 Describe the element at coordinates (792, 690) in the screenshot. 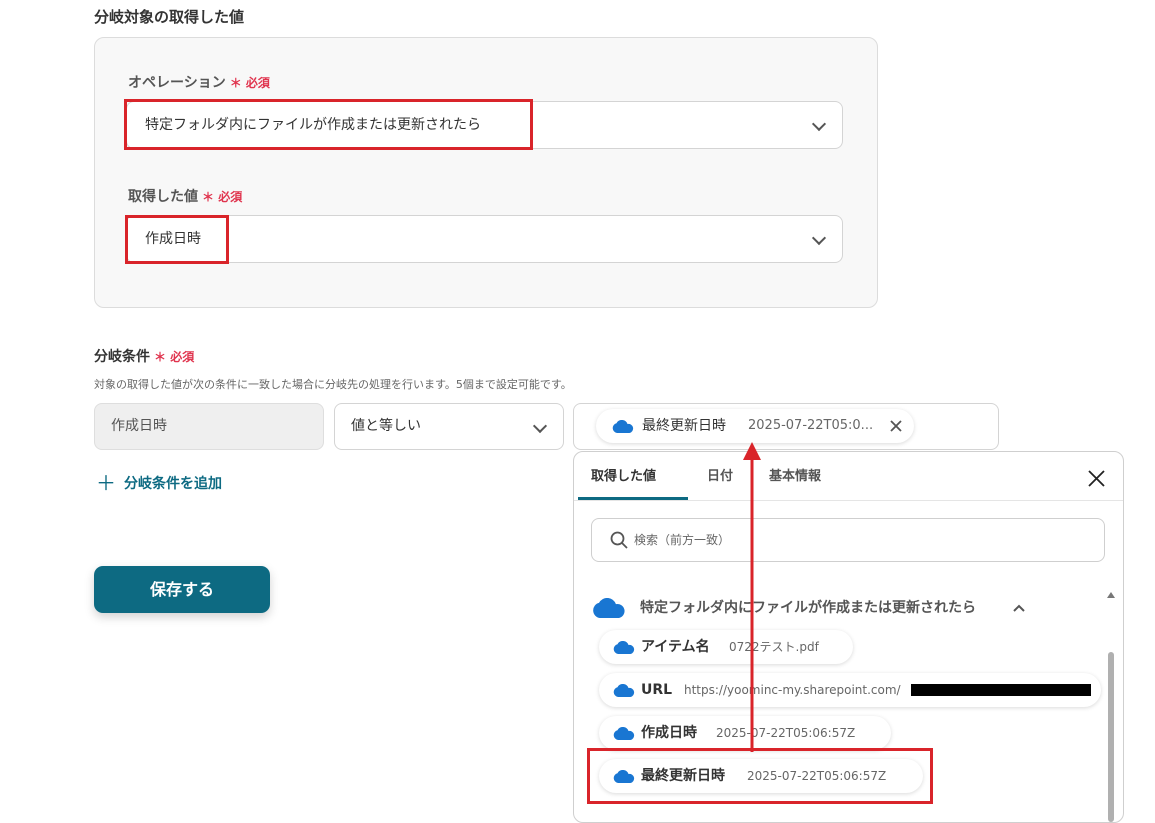

I see `item-value: https://yoominc-my.sharepoint.com/` at that location.